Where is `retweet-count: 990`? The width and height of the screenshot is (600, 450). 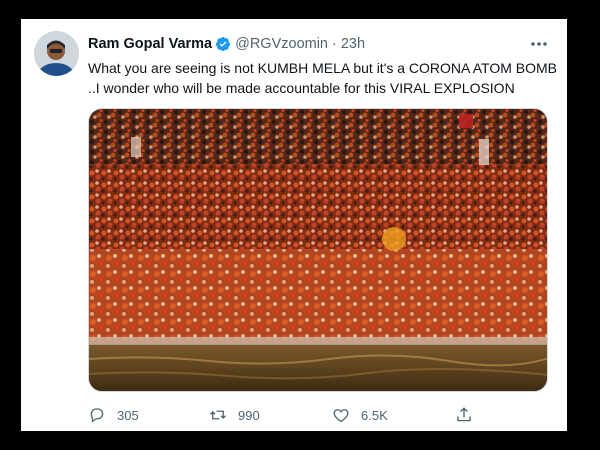 retweet-count: 990 is located at coordinates (249, 415).